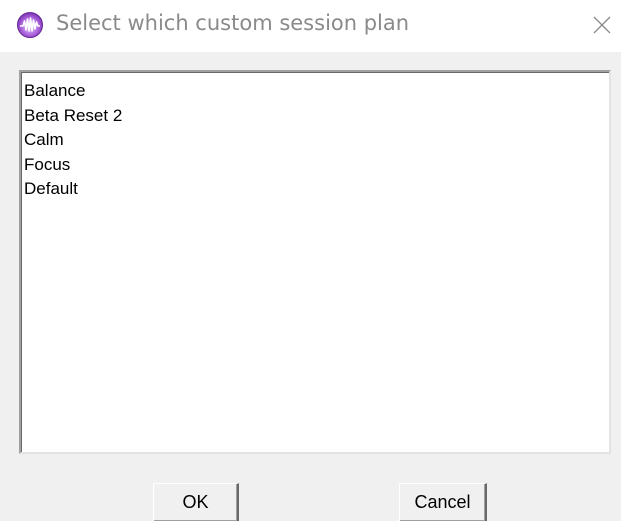 The height and width of the screenshot is (521, 621). I want to click on ok-button: OK, so click(196, 502).